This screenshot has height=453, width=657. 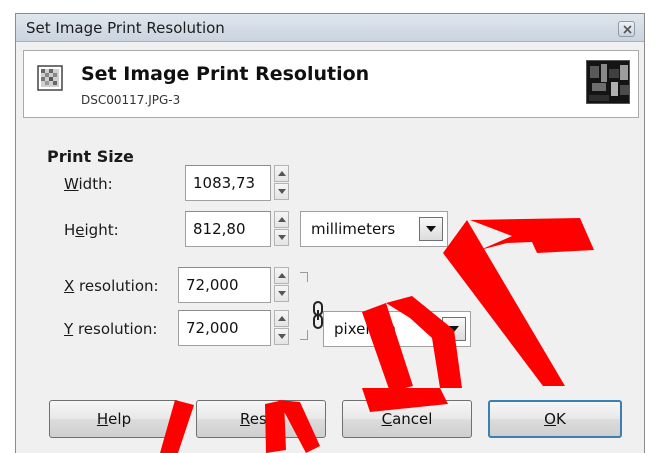 I want to click on close-button, so click(x=626, y=29).